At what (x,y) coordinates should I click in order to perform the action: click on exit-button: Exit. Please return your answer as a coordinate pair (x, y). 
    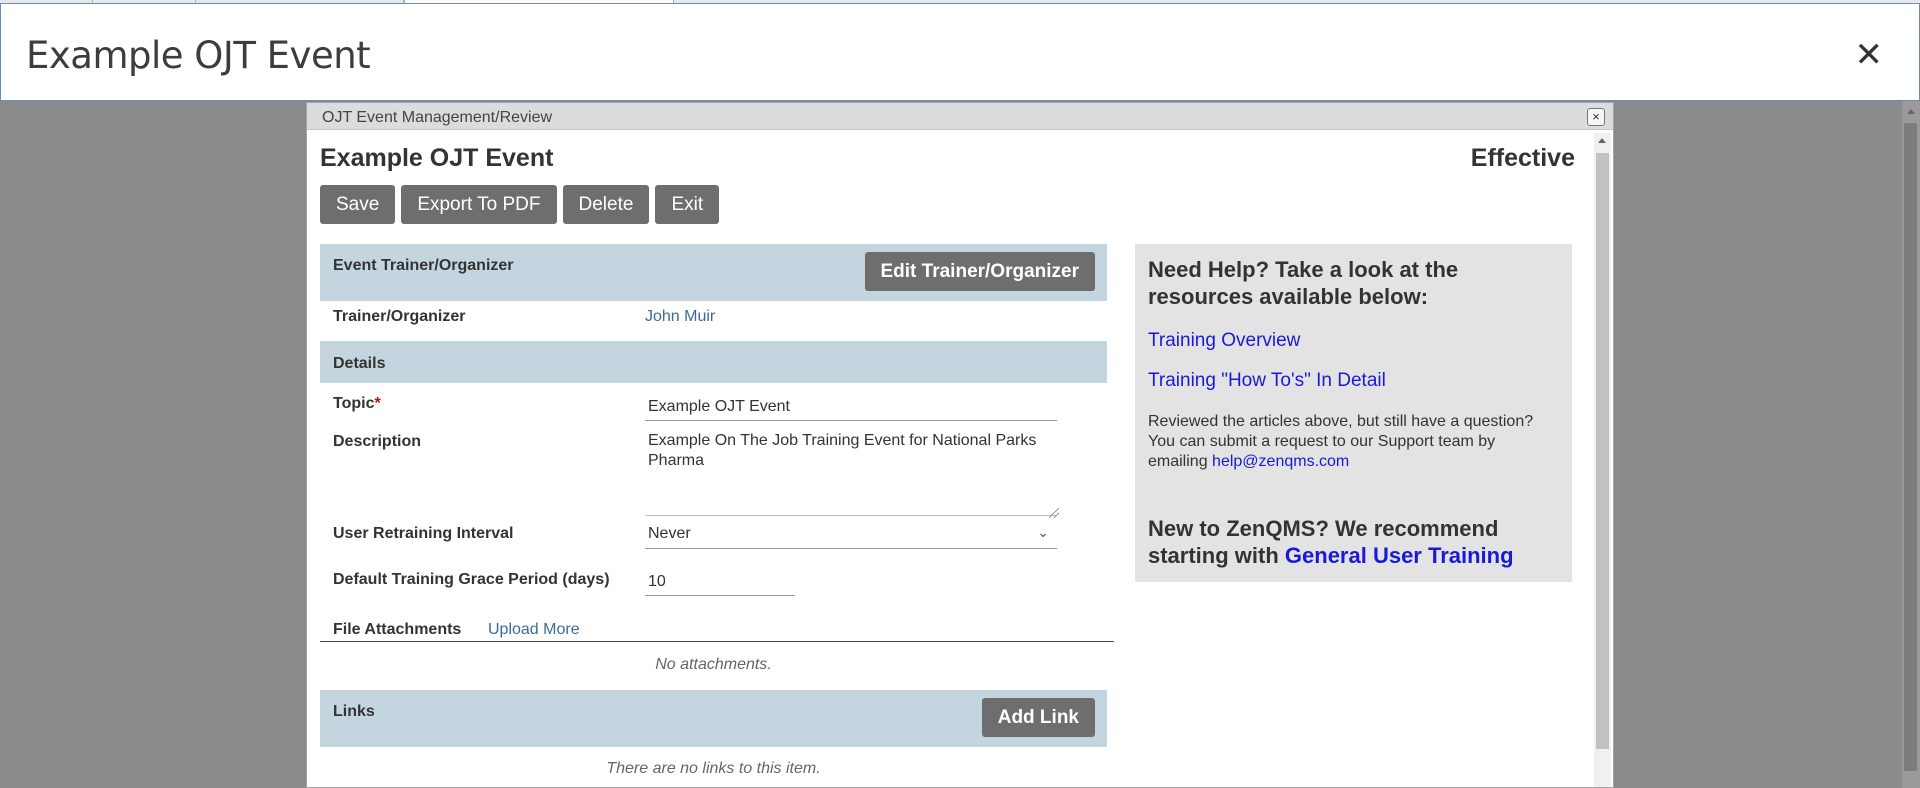
    Looking at the image, I should click on (687, 204).